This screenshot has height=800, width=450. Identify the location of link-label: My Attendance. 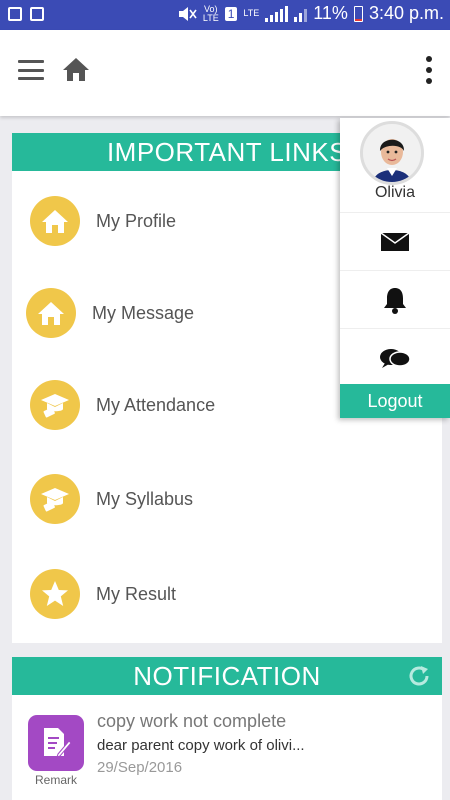
(156, 404).